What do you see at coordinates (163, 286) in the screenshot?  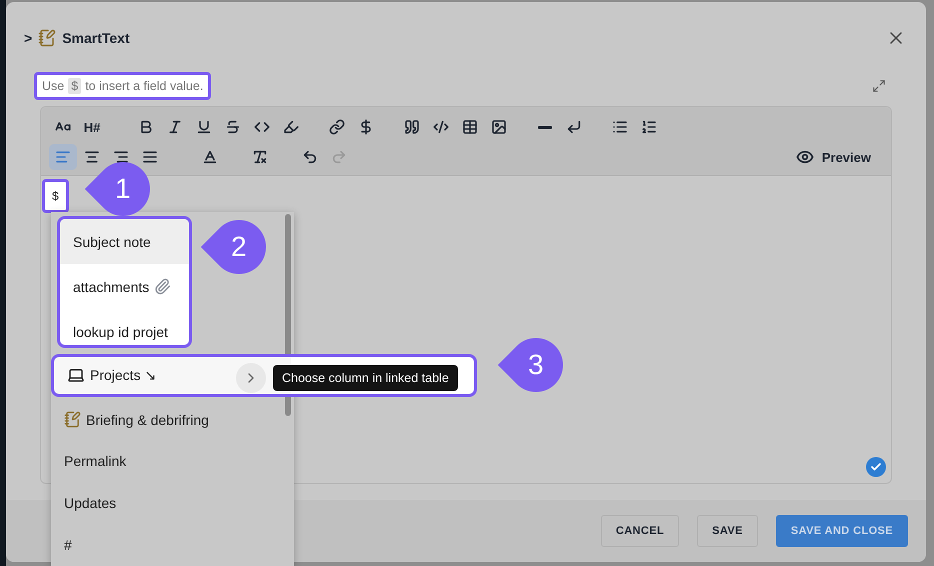 I see `paperclip-icon` at bounding box center [163, 286].